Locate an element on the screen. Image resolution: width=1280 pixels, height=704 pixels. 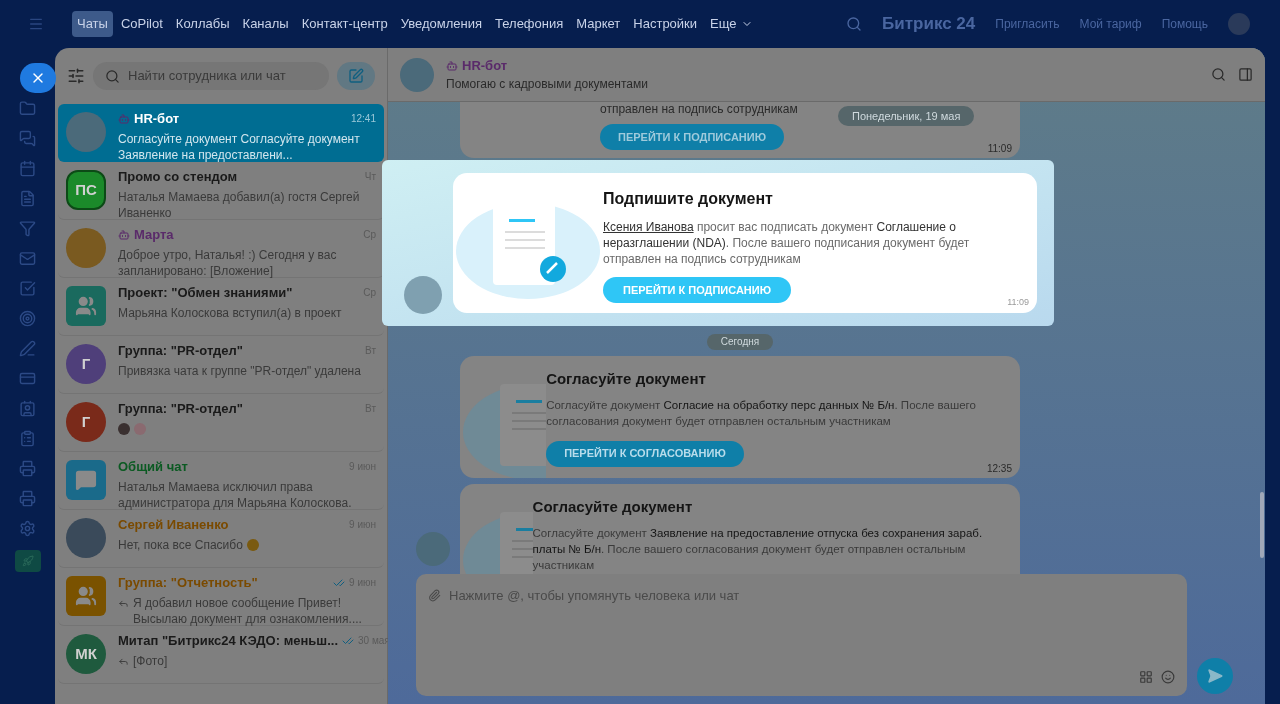
message-preview: Нет, пока все Спасибо is located at coordinates (180, 544).